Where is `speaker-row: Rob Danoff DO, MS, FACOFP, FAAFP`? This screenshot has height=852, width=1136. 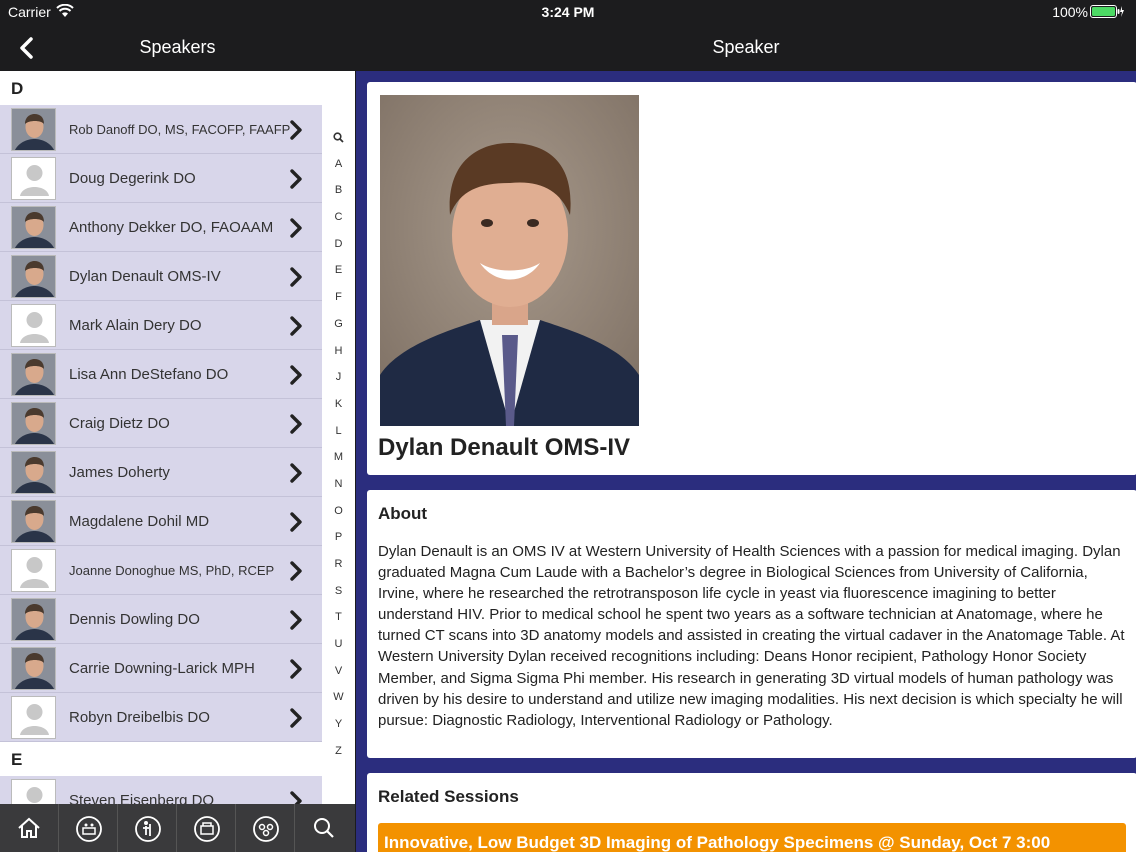 speaker-row: Rob Danoff DO, MS, FACOFP, FAAFP is located at coordinates (161, 129).